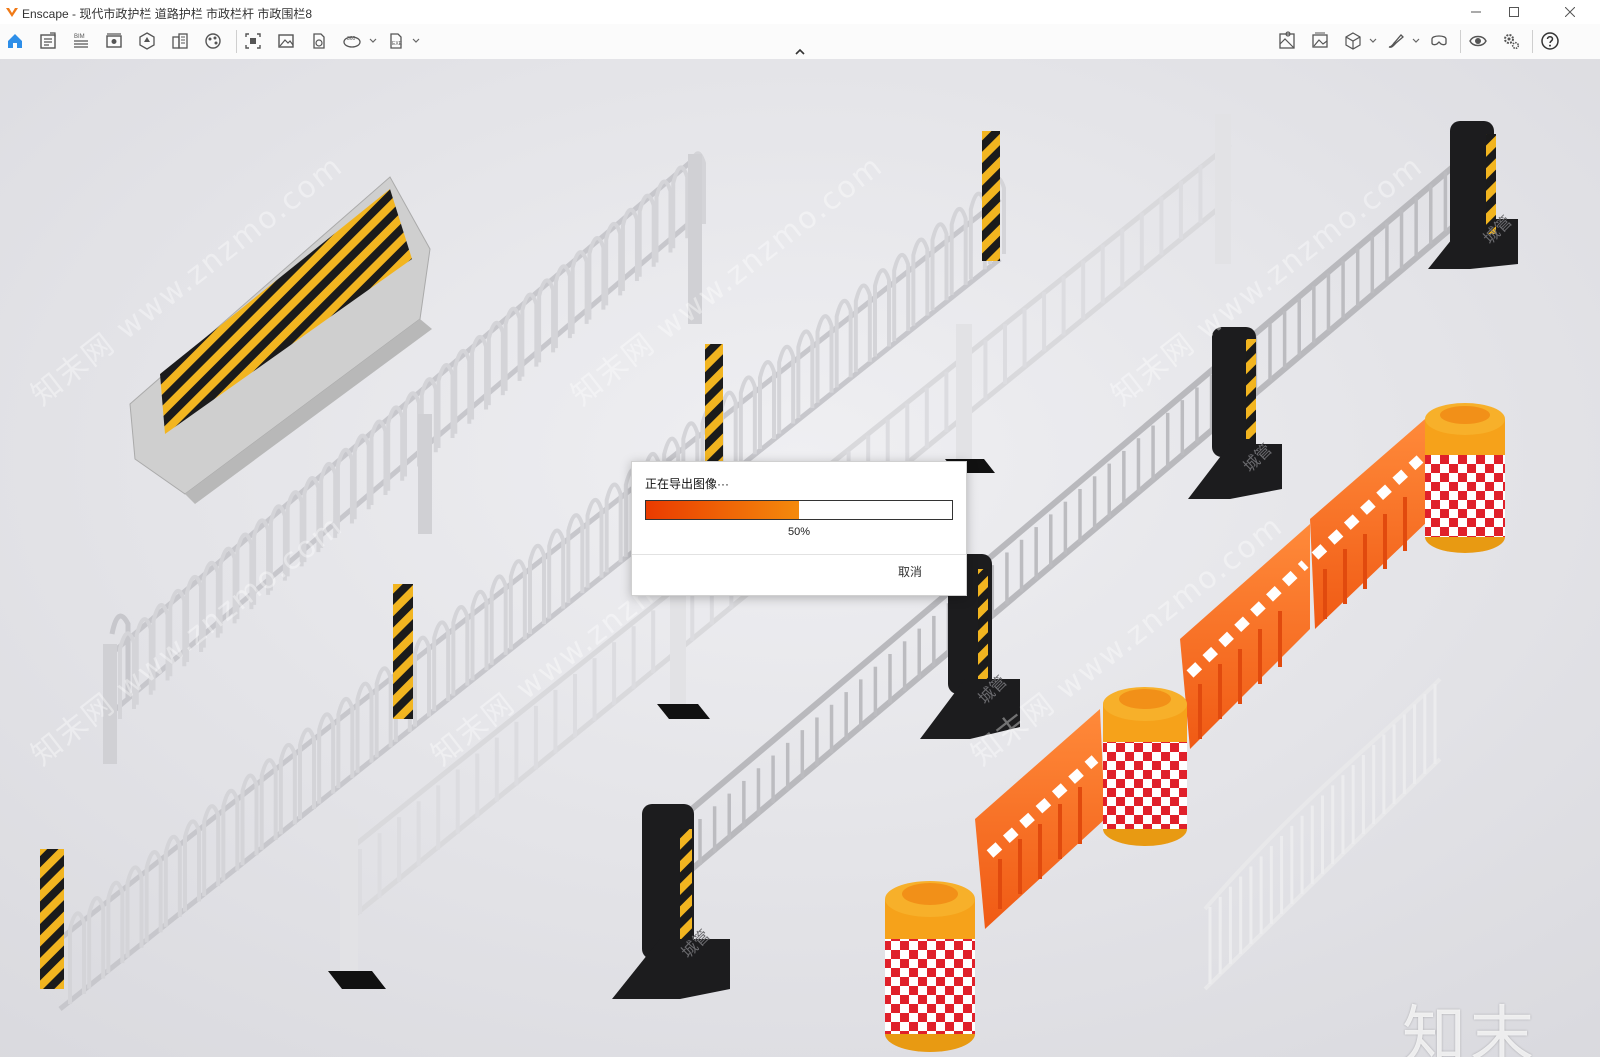 The image size is (1600, 1057). I want to click on panorama-icon: 360, so click(352, 41).